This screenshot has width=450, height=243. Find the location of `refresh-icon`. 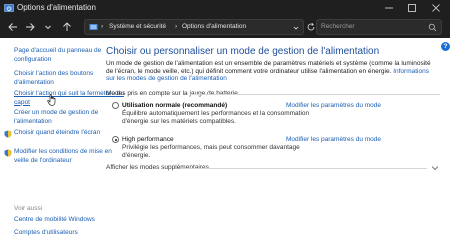

refresh-icon is located at coordinates (311, 26).